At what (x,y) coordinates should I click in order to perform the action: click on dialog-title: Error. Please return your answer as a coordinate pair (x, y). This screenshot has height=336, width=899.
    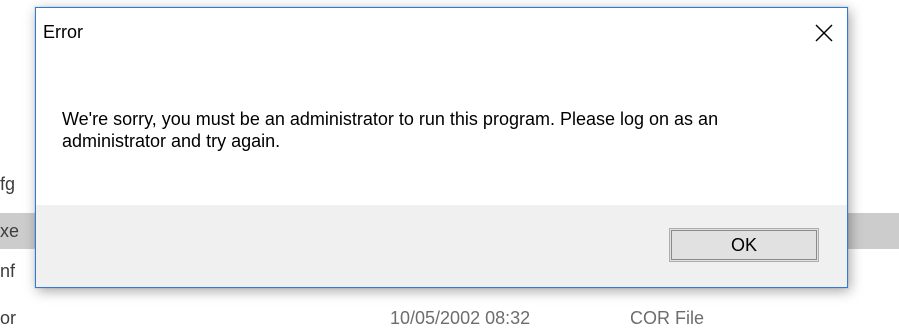
    Looking at the image, I should click on (63, 32).